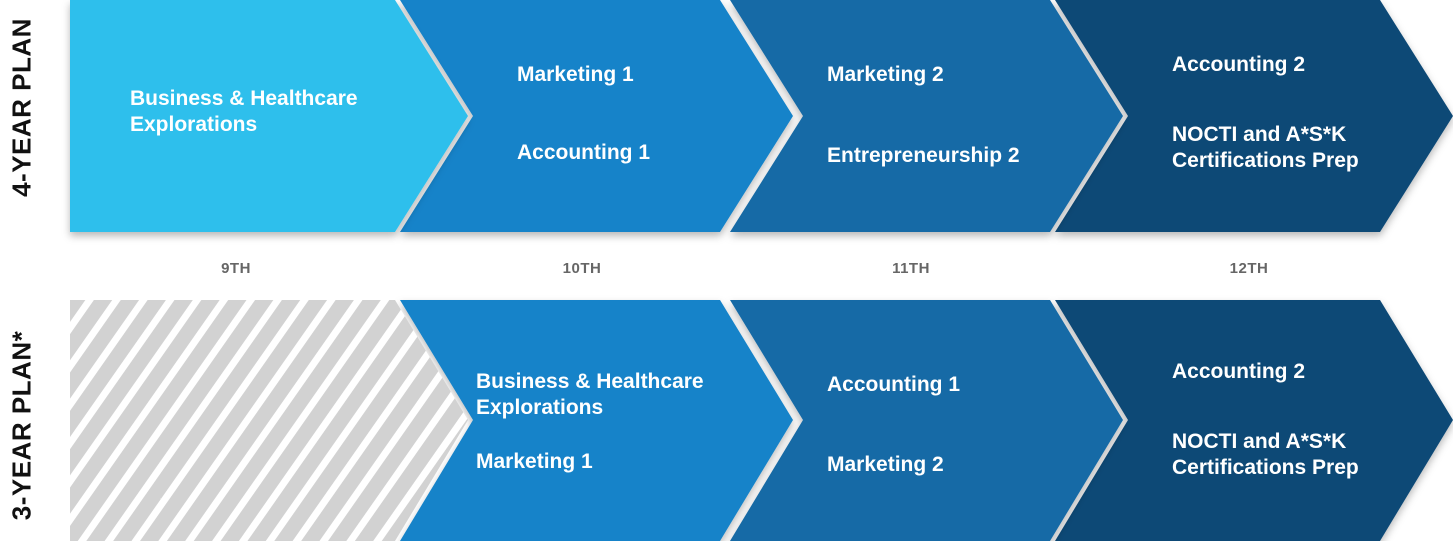 The width and height of the screenshot is (1453, 541). I want to click on stage-text-3yr-3: Accounting 1 Marketing 2, so click(893, 425).